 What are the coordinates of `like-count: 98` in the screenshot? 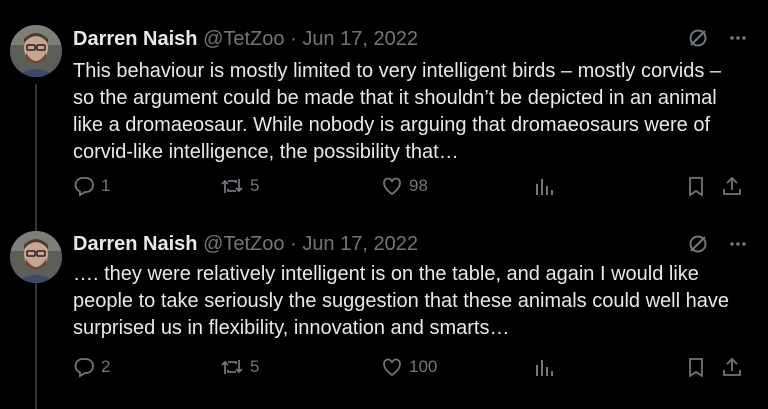 It's located at (418, 185).